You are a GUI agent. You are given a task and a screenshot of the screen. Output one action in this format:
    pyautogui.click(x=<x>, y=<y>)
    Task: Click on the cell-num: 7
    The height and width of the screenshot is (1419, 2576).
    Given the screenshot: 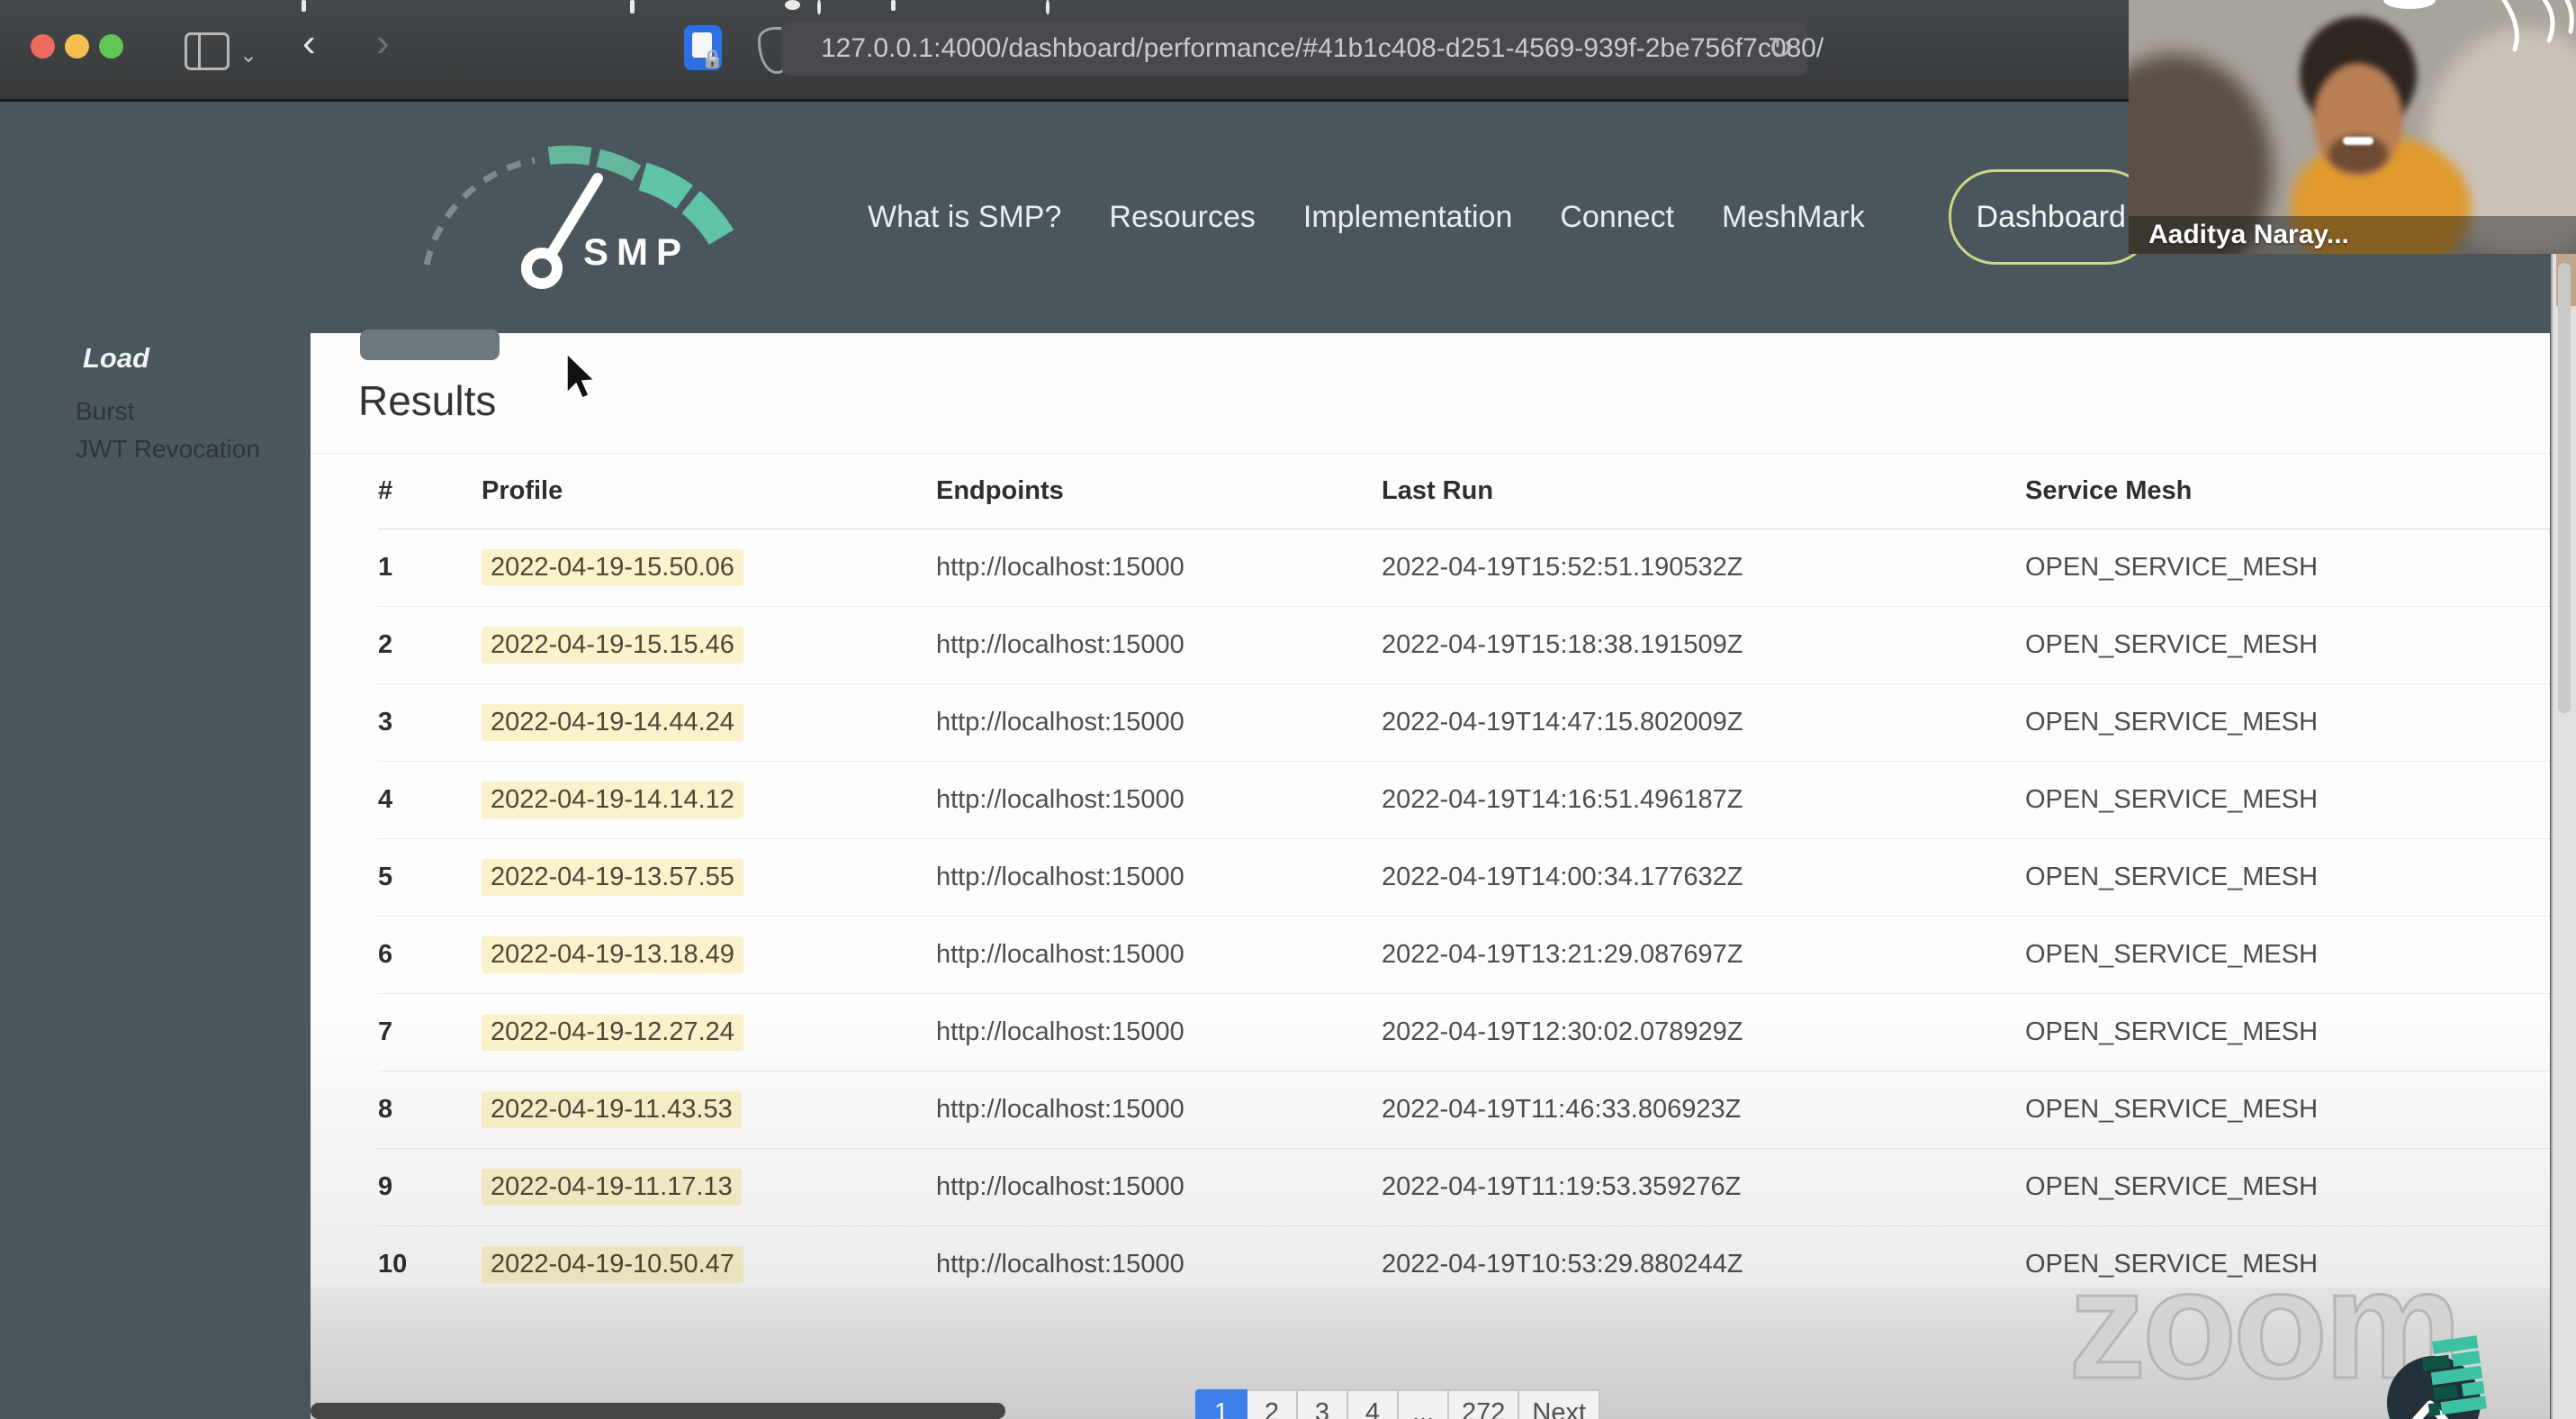 What is the action you would take?
    pyautogui.click(x=385, y=1031)
    